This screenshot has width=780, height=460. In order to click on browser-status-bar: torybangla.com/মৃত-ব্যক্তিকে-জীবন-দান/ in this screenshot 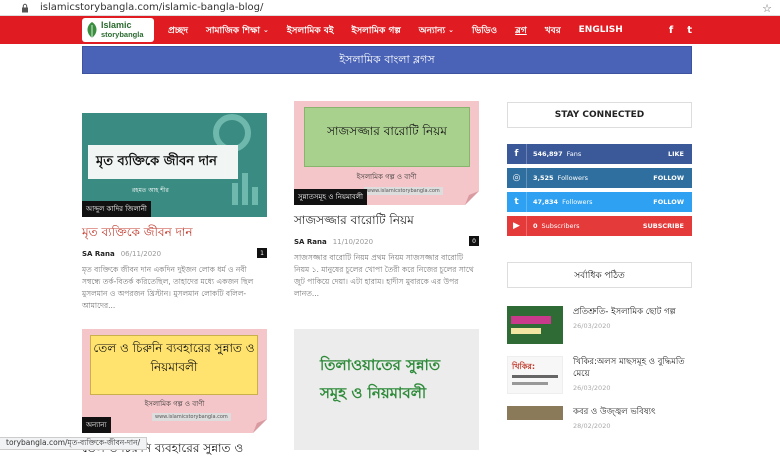, I will do `click(74, 443)`.